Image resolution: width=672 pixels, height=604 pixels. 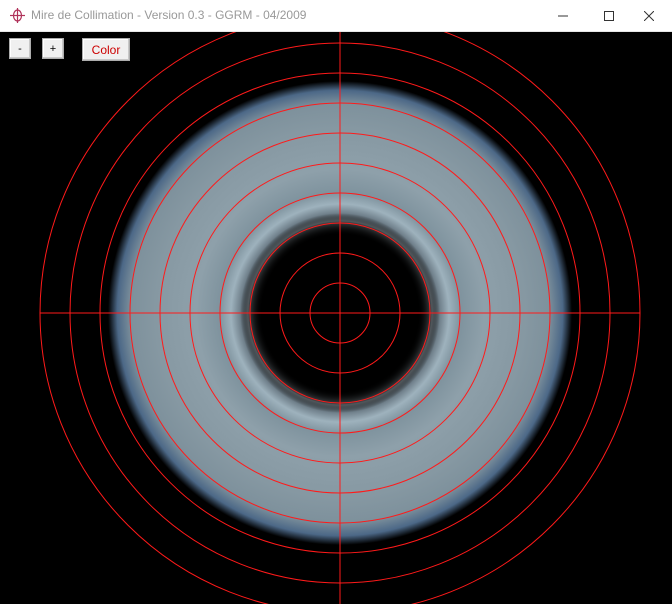 What do you see at coordinates (17, 15) in the screenshot?
I see `crosshair-target-icon` at bounding box center [17, 15].